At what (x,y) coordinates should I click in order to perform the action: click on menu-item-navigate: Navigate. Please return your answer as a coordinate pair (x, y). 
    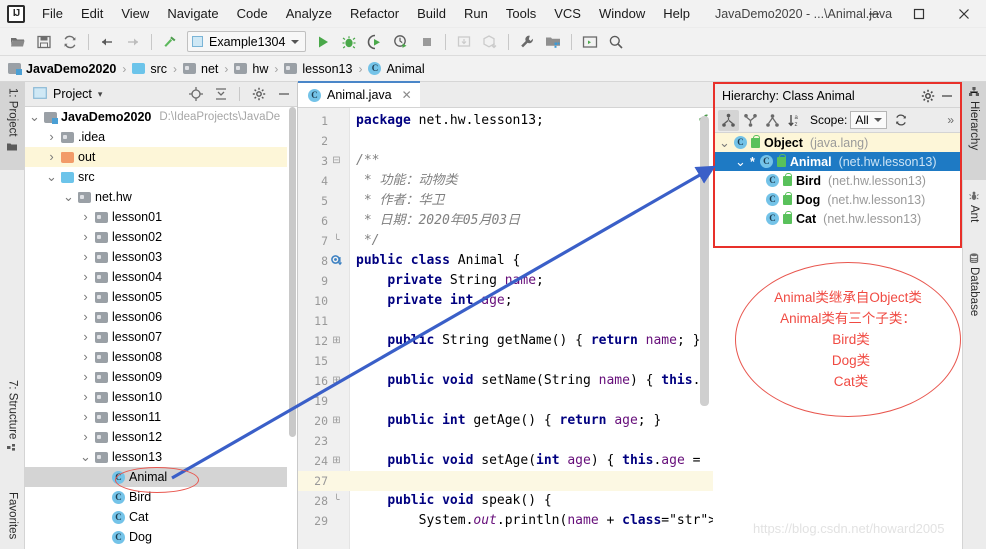
    Looking at the image, I should click on (192, 13).